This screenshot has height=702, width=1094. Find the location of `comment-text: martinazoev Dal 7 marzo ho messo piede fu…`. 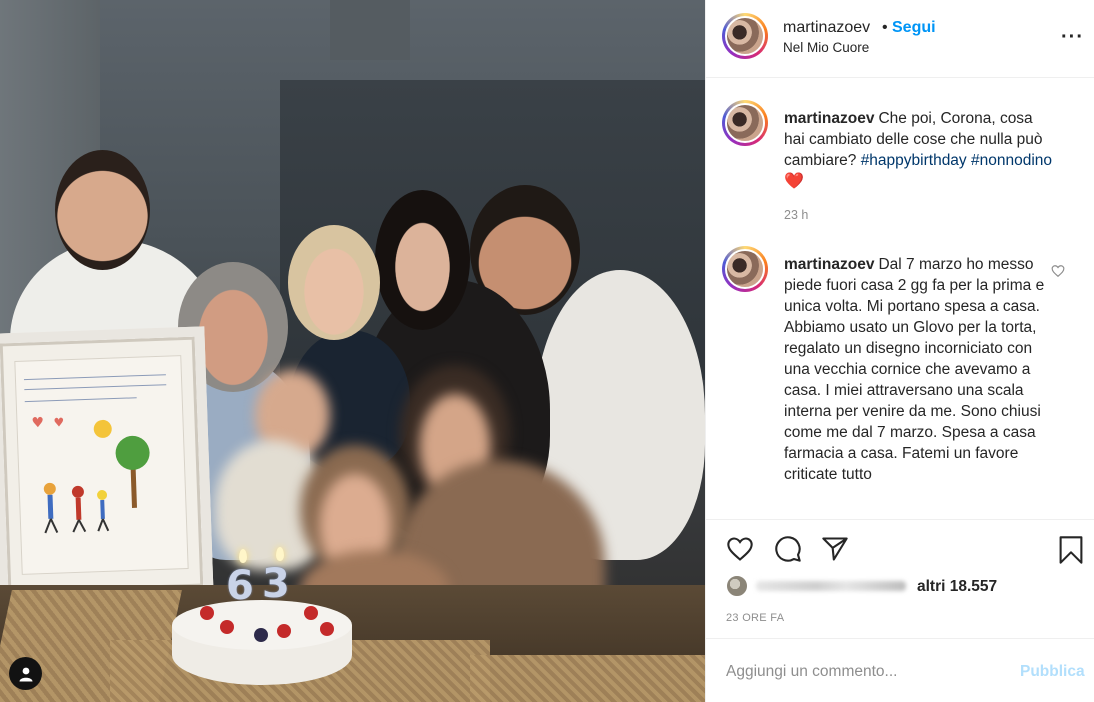

comment-text: martinazoev Dal 7 marzo ho messo piede fu… is located at coordinates (919, 369).